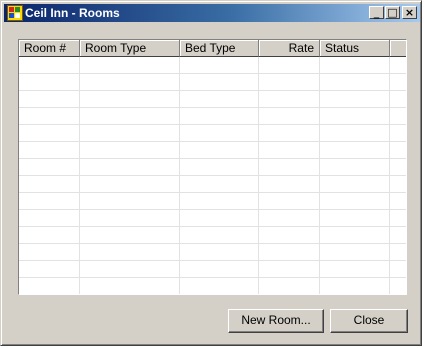 The width and height of the screenshot is (424, 348). I want to click on app-icon, so click(15, 13).